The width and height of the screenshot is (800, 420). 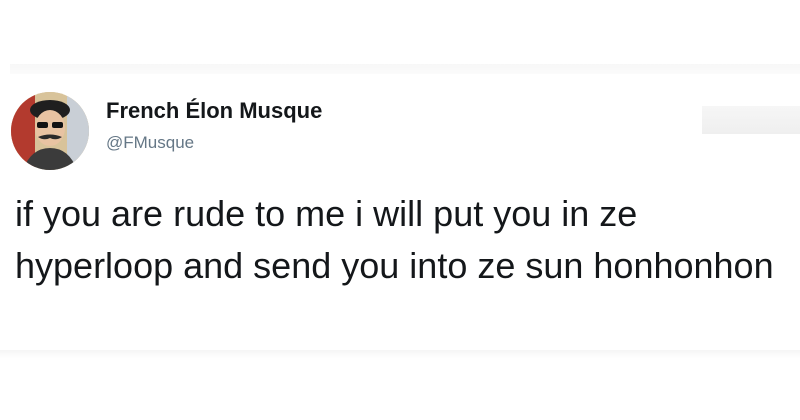 What do you see at coordinates (400, 354) in the screenshot?
I see `bottom-divider` at bounding box center [400, 354].